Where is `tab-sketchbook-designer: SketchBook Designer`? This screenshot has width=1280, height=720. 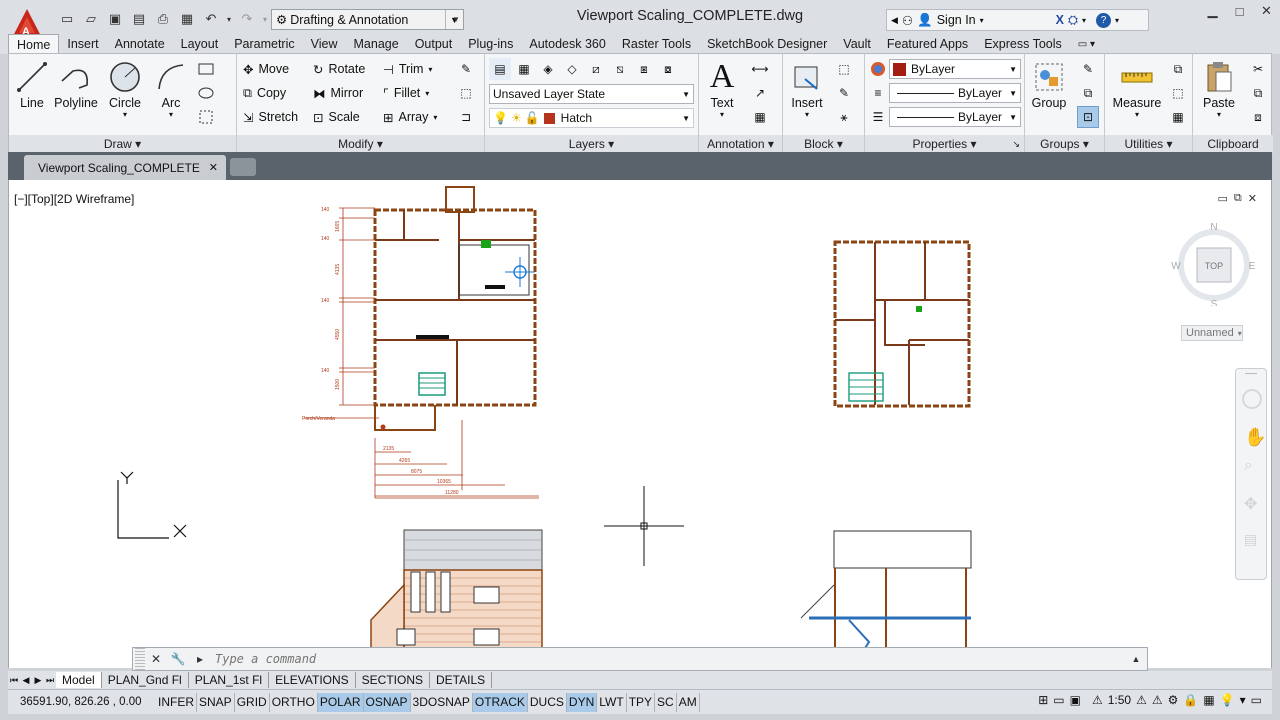 tab-sketchbook-designer: SketchBook Designer is located at coordinates (767, 44).